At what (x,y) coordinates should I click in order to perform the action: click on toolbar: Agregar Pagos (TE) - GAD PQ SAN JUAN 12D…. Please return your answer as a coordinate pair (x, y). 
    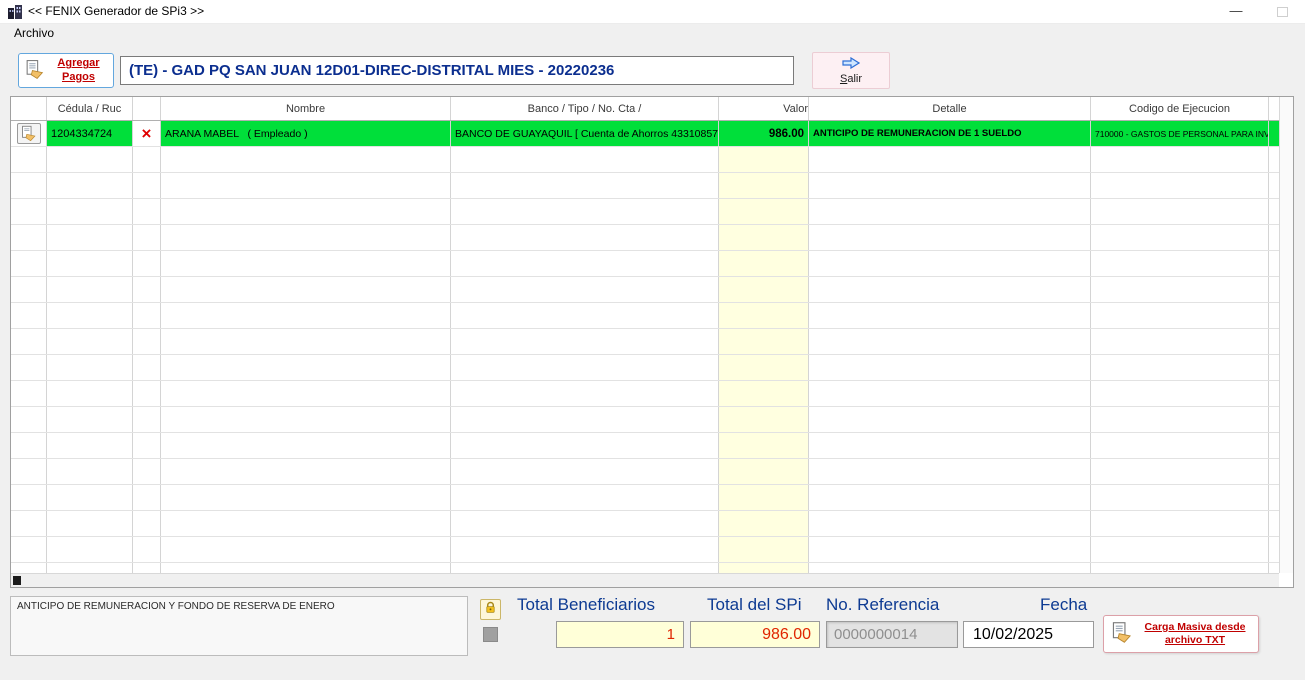
    Looking at the image, I should click on (652, 69).